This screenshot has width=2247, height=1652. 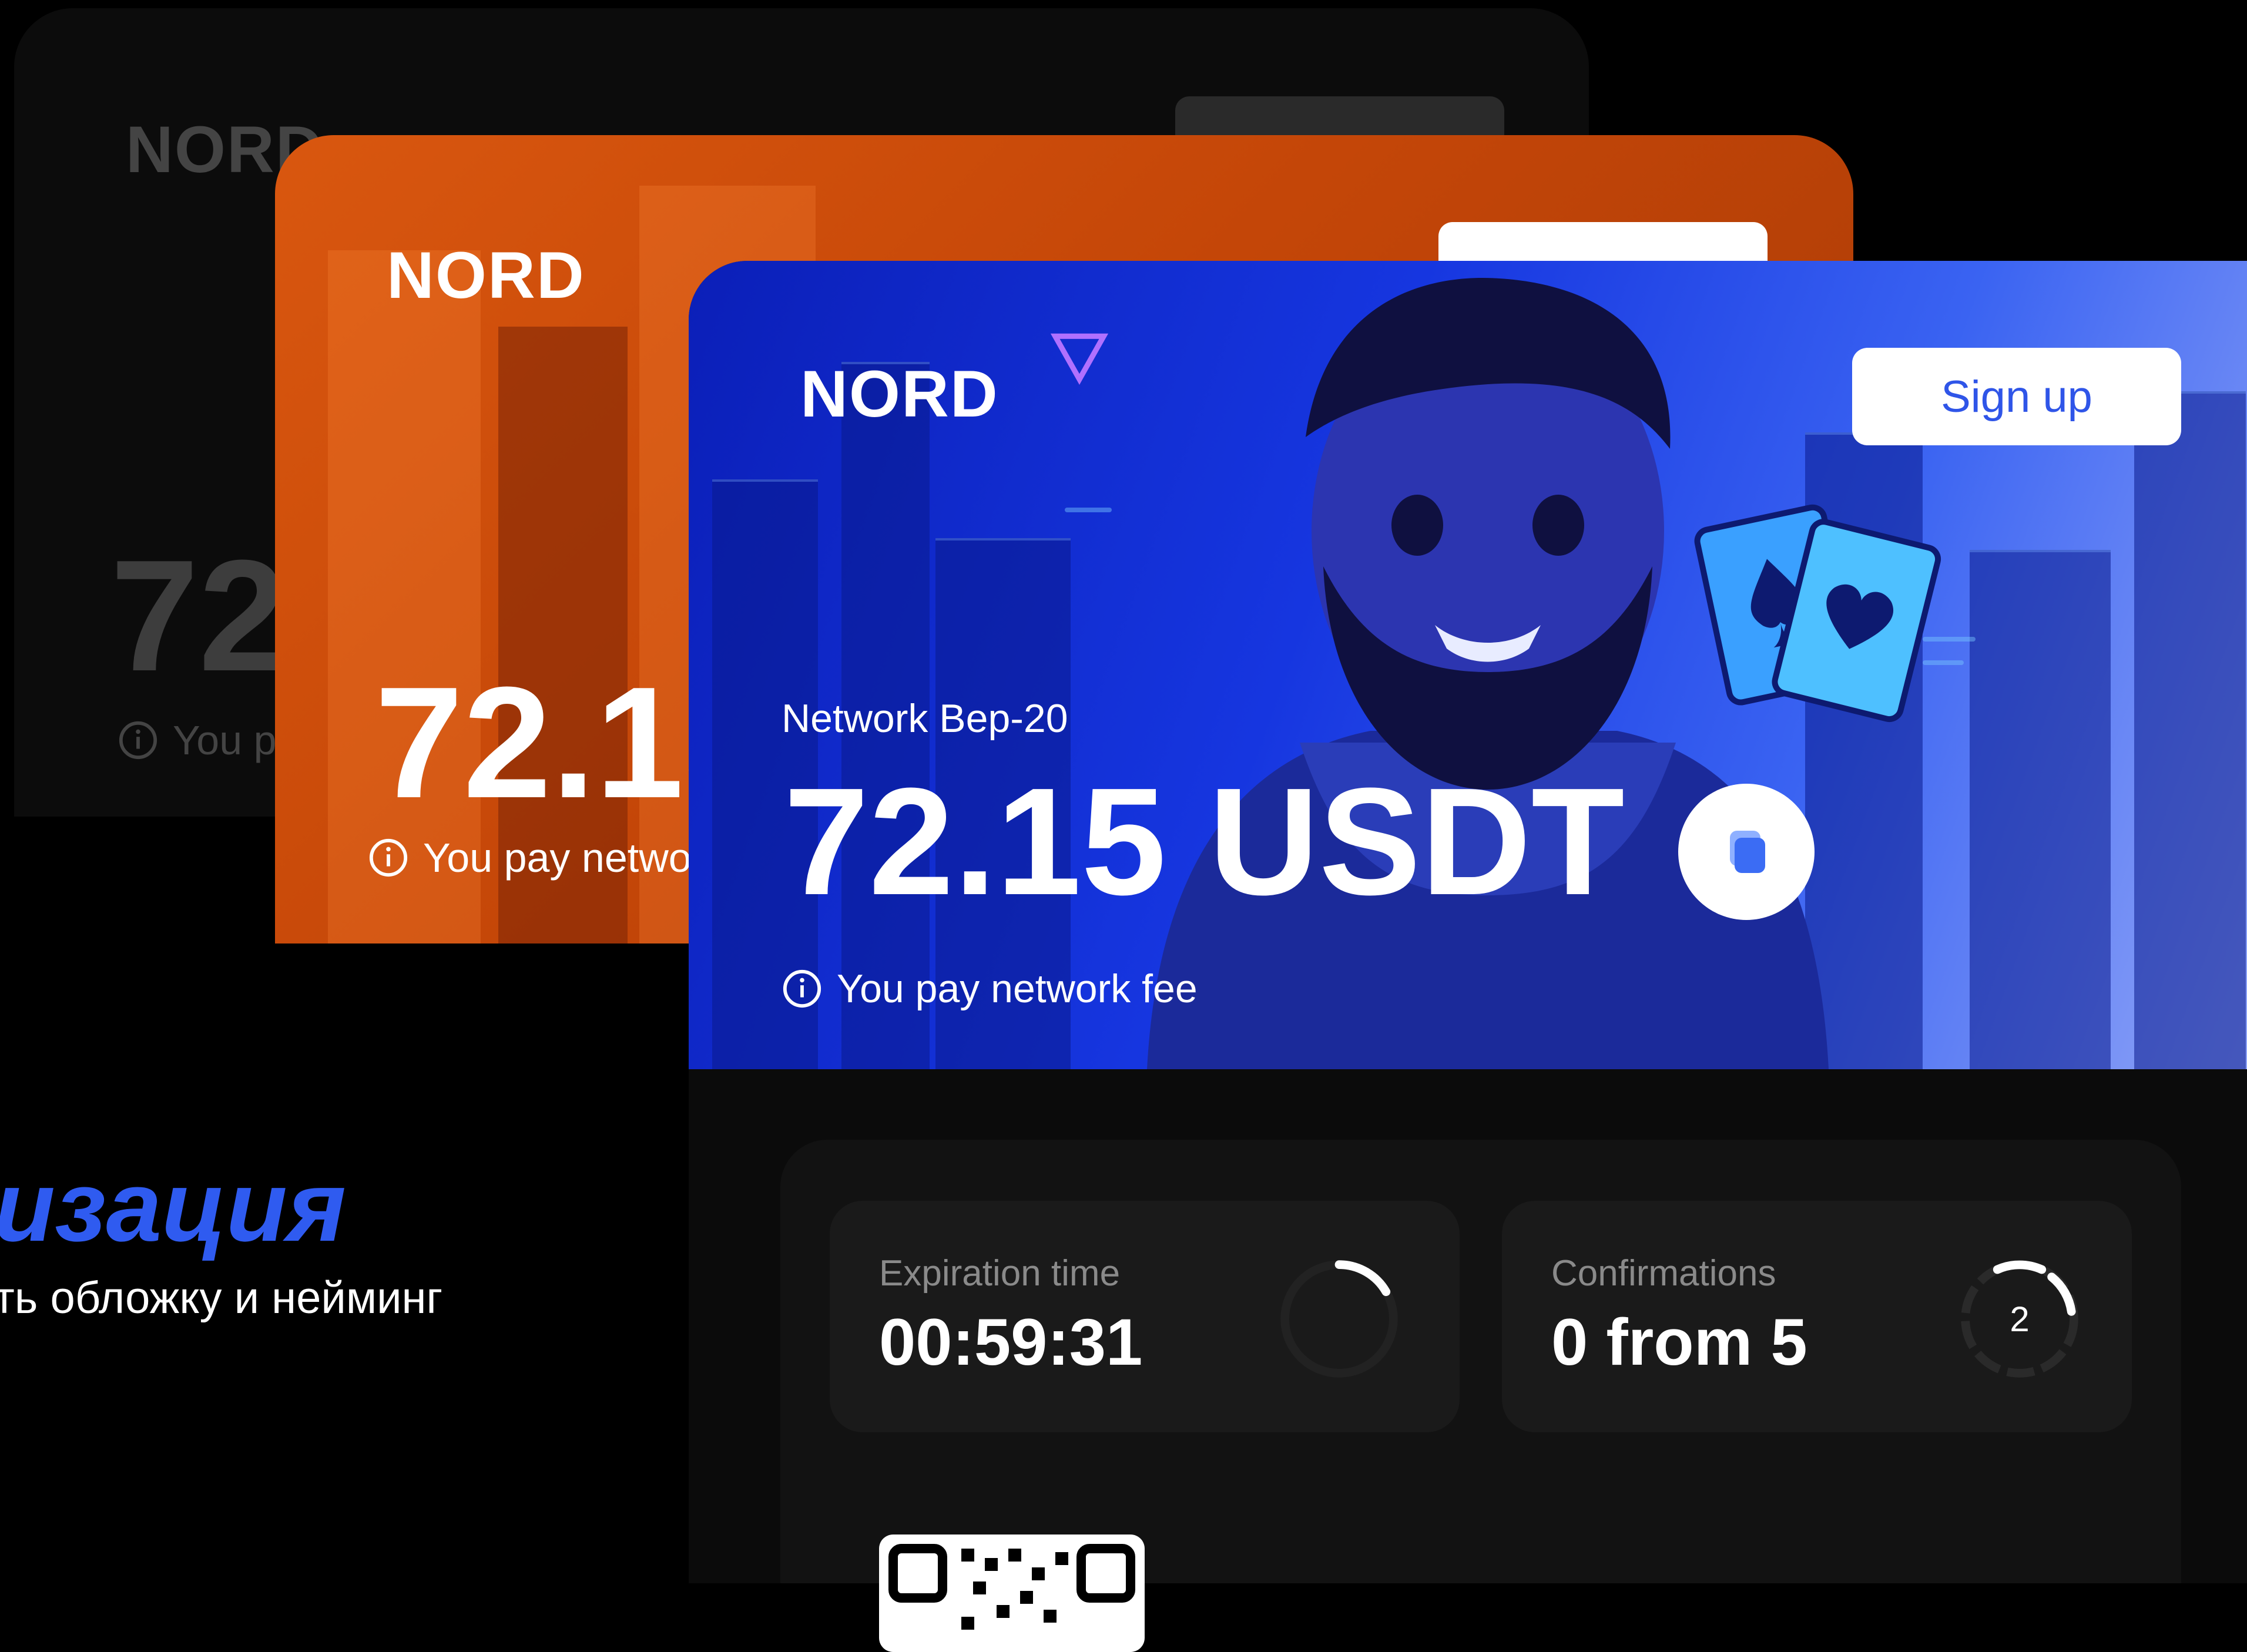 What do you see at coordinates (2016, 396) in the screenshot?
I see `signup-button: Sign up` at bounding box center [2016, 396].